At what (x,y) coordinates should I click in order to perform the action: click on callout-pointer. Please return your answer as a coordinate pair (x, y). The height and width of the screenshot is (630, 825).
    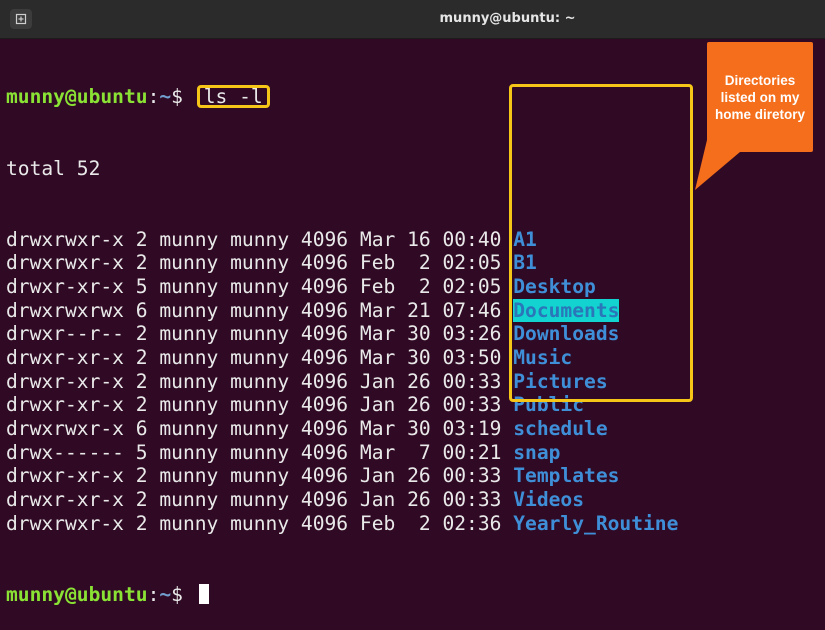
    Looking at the image, I should click on (717, 165).